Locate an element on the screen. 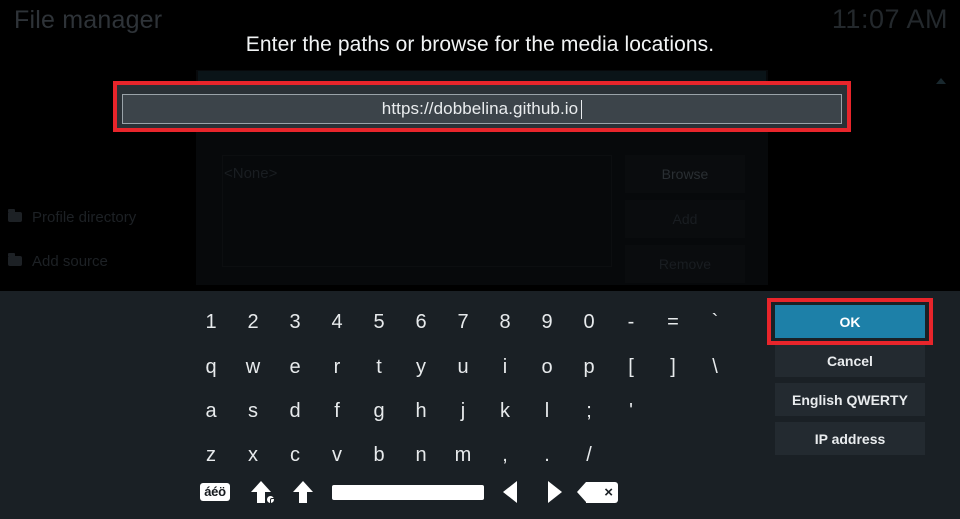 The image size is (960, 519). key-=: = is located at coordinates (673, 322).